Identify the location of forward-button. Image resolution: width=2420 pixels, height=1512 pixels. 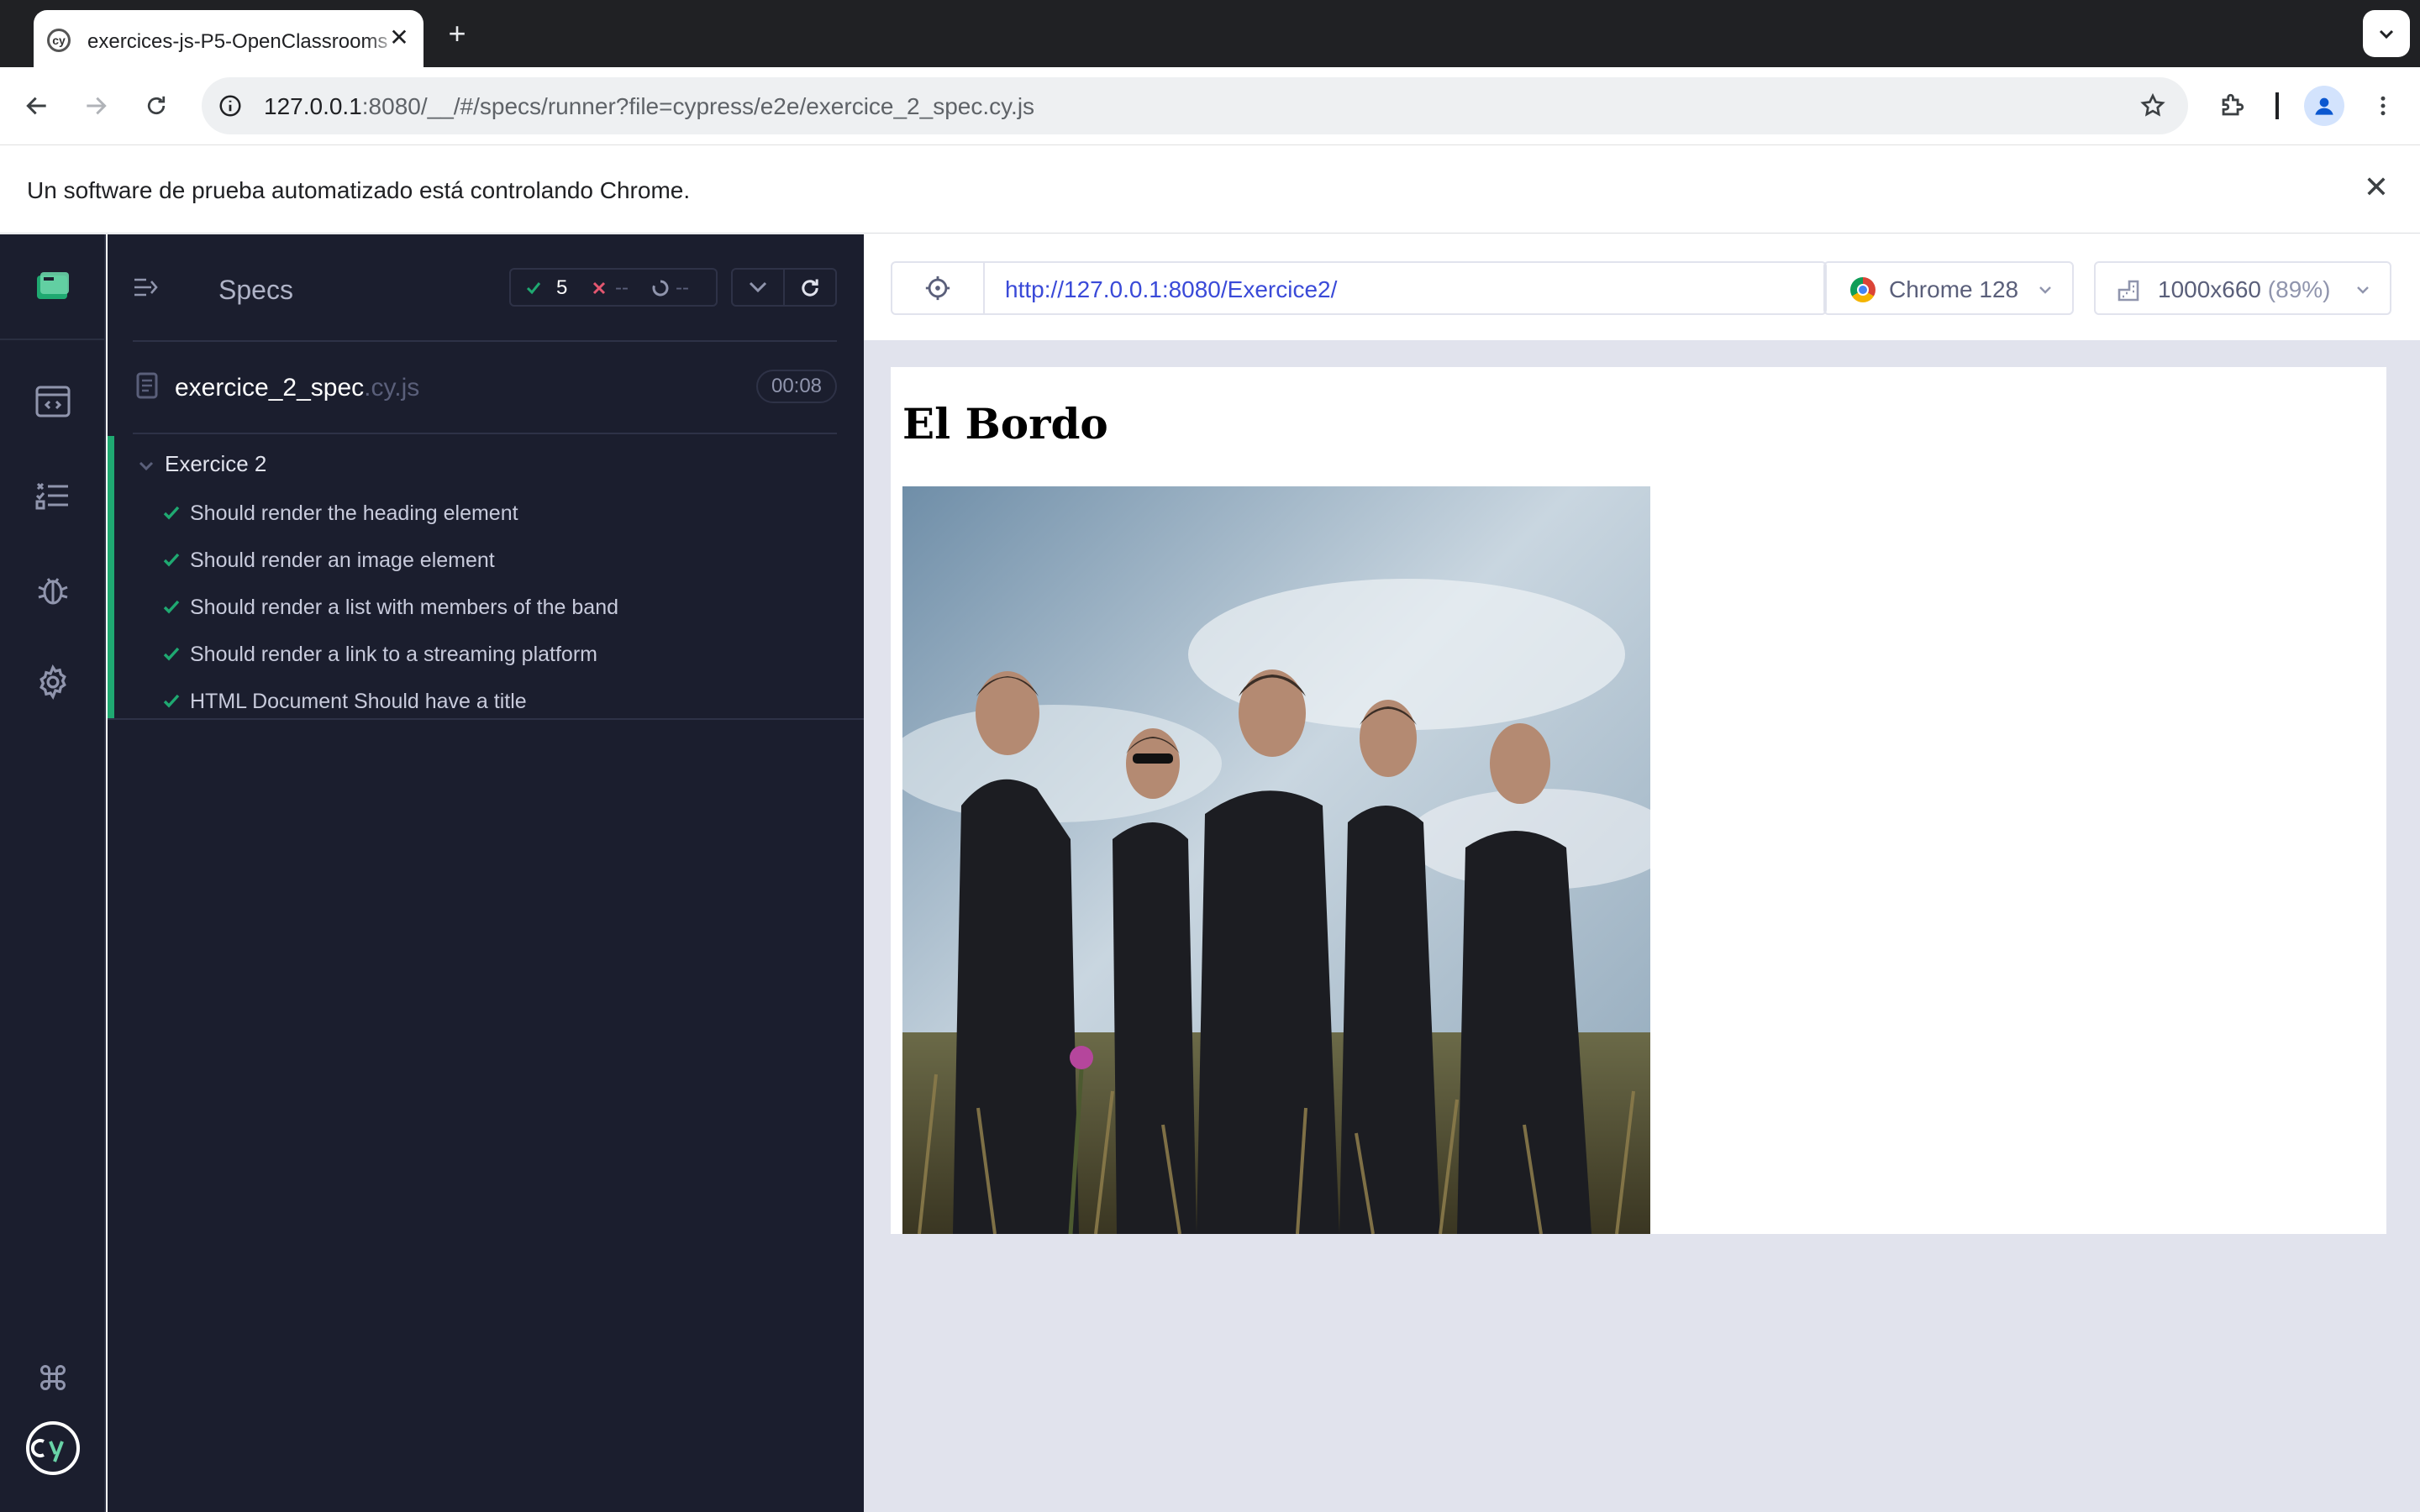
(96, 105).